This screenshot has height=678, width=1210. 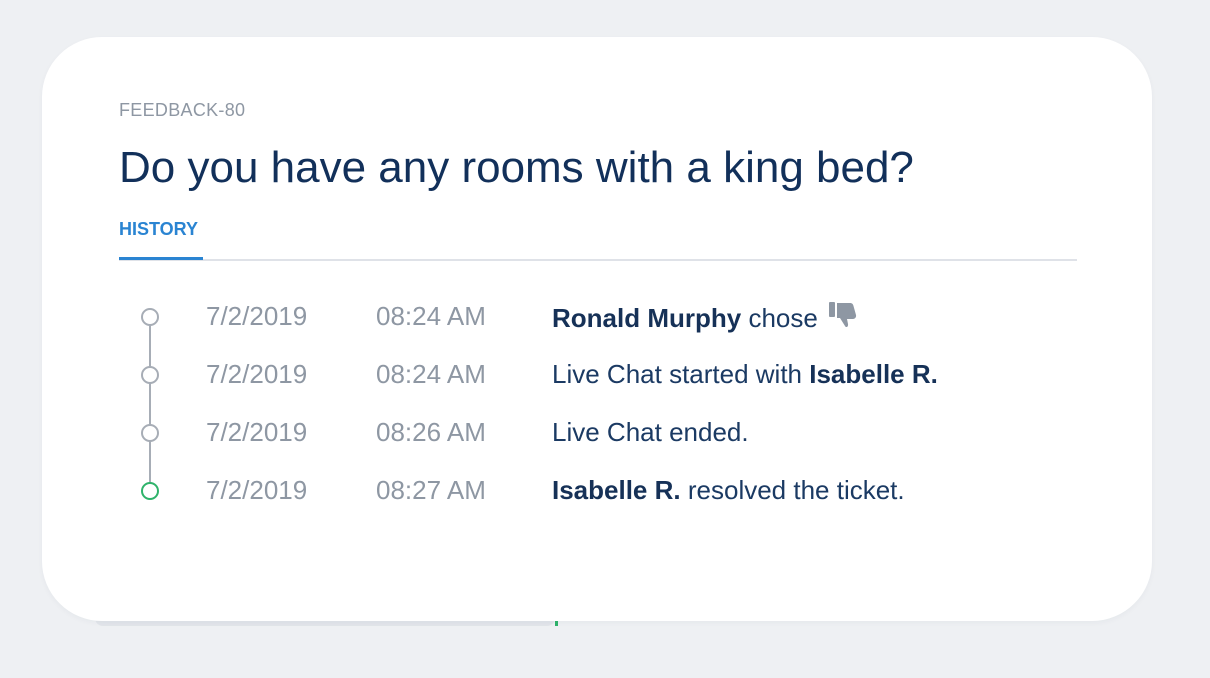 I want to click on history-entry: 7/2/2019 08:24 AM Ronald Murphy chose, so click(x=590, y=317).